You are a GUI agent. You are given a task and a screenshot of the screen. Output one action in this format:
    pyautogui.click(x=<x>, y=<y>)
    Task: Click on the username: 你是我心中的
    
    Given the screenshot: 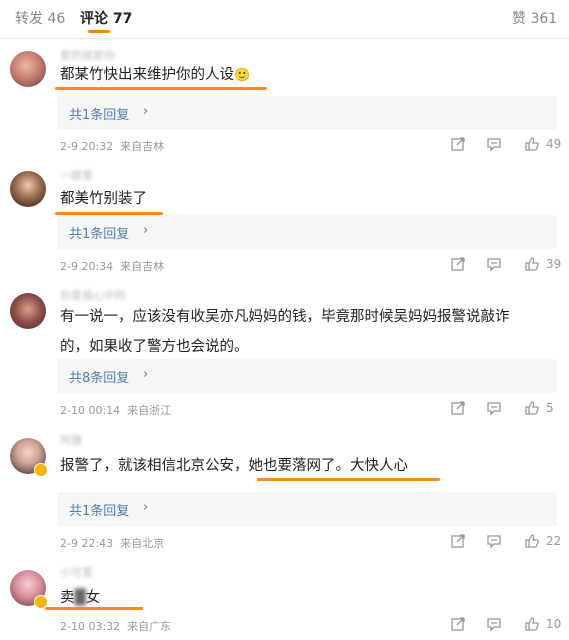 What is the action you would take?
    pyautogui.click(x=93, y=295)
    